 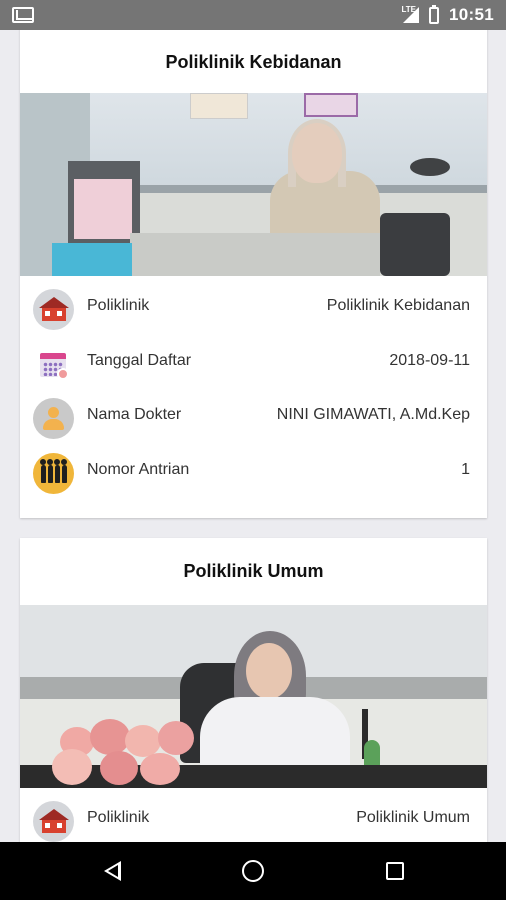 I want to click on battery-icon, so click(x=434, y=14).